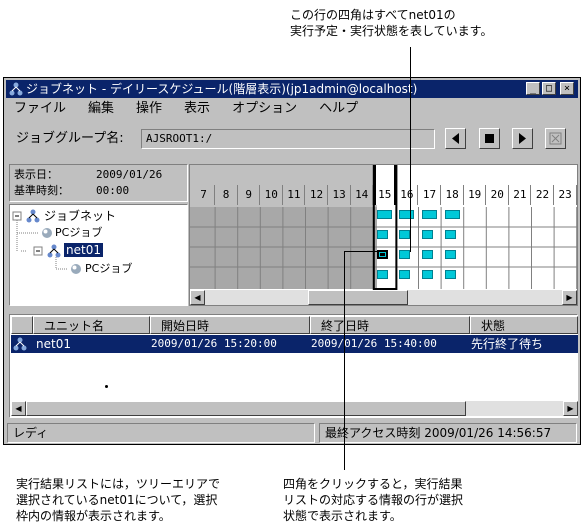 This screenshot has height=532, width=587. Describe the element at coordinates (161, 433) in the screenshot. I see `status-left: レディ` at that location.